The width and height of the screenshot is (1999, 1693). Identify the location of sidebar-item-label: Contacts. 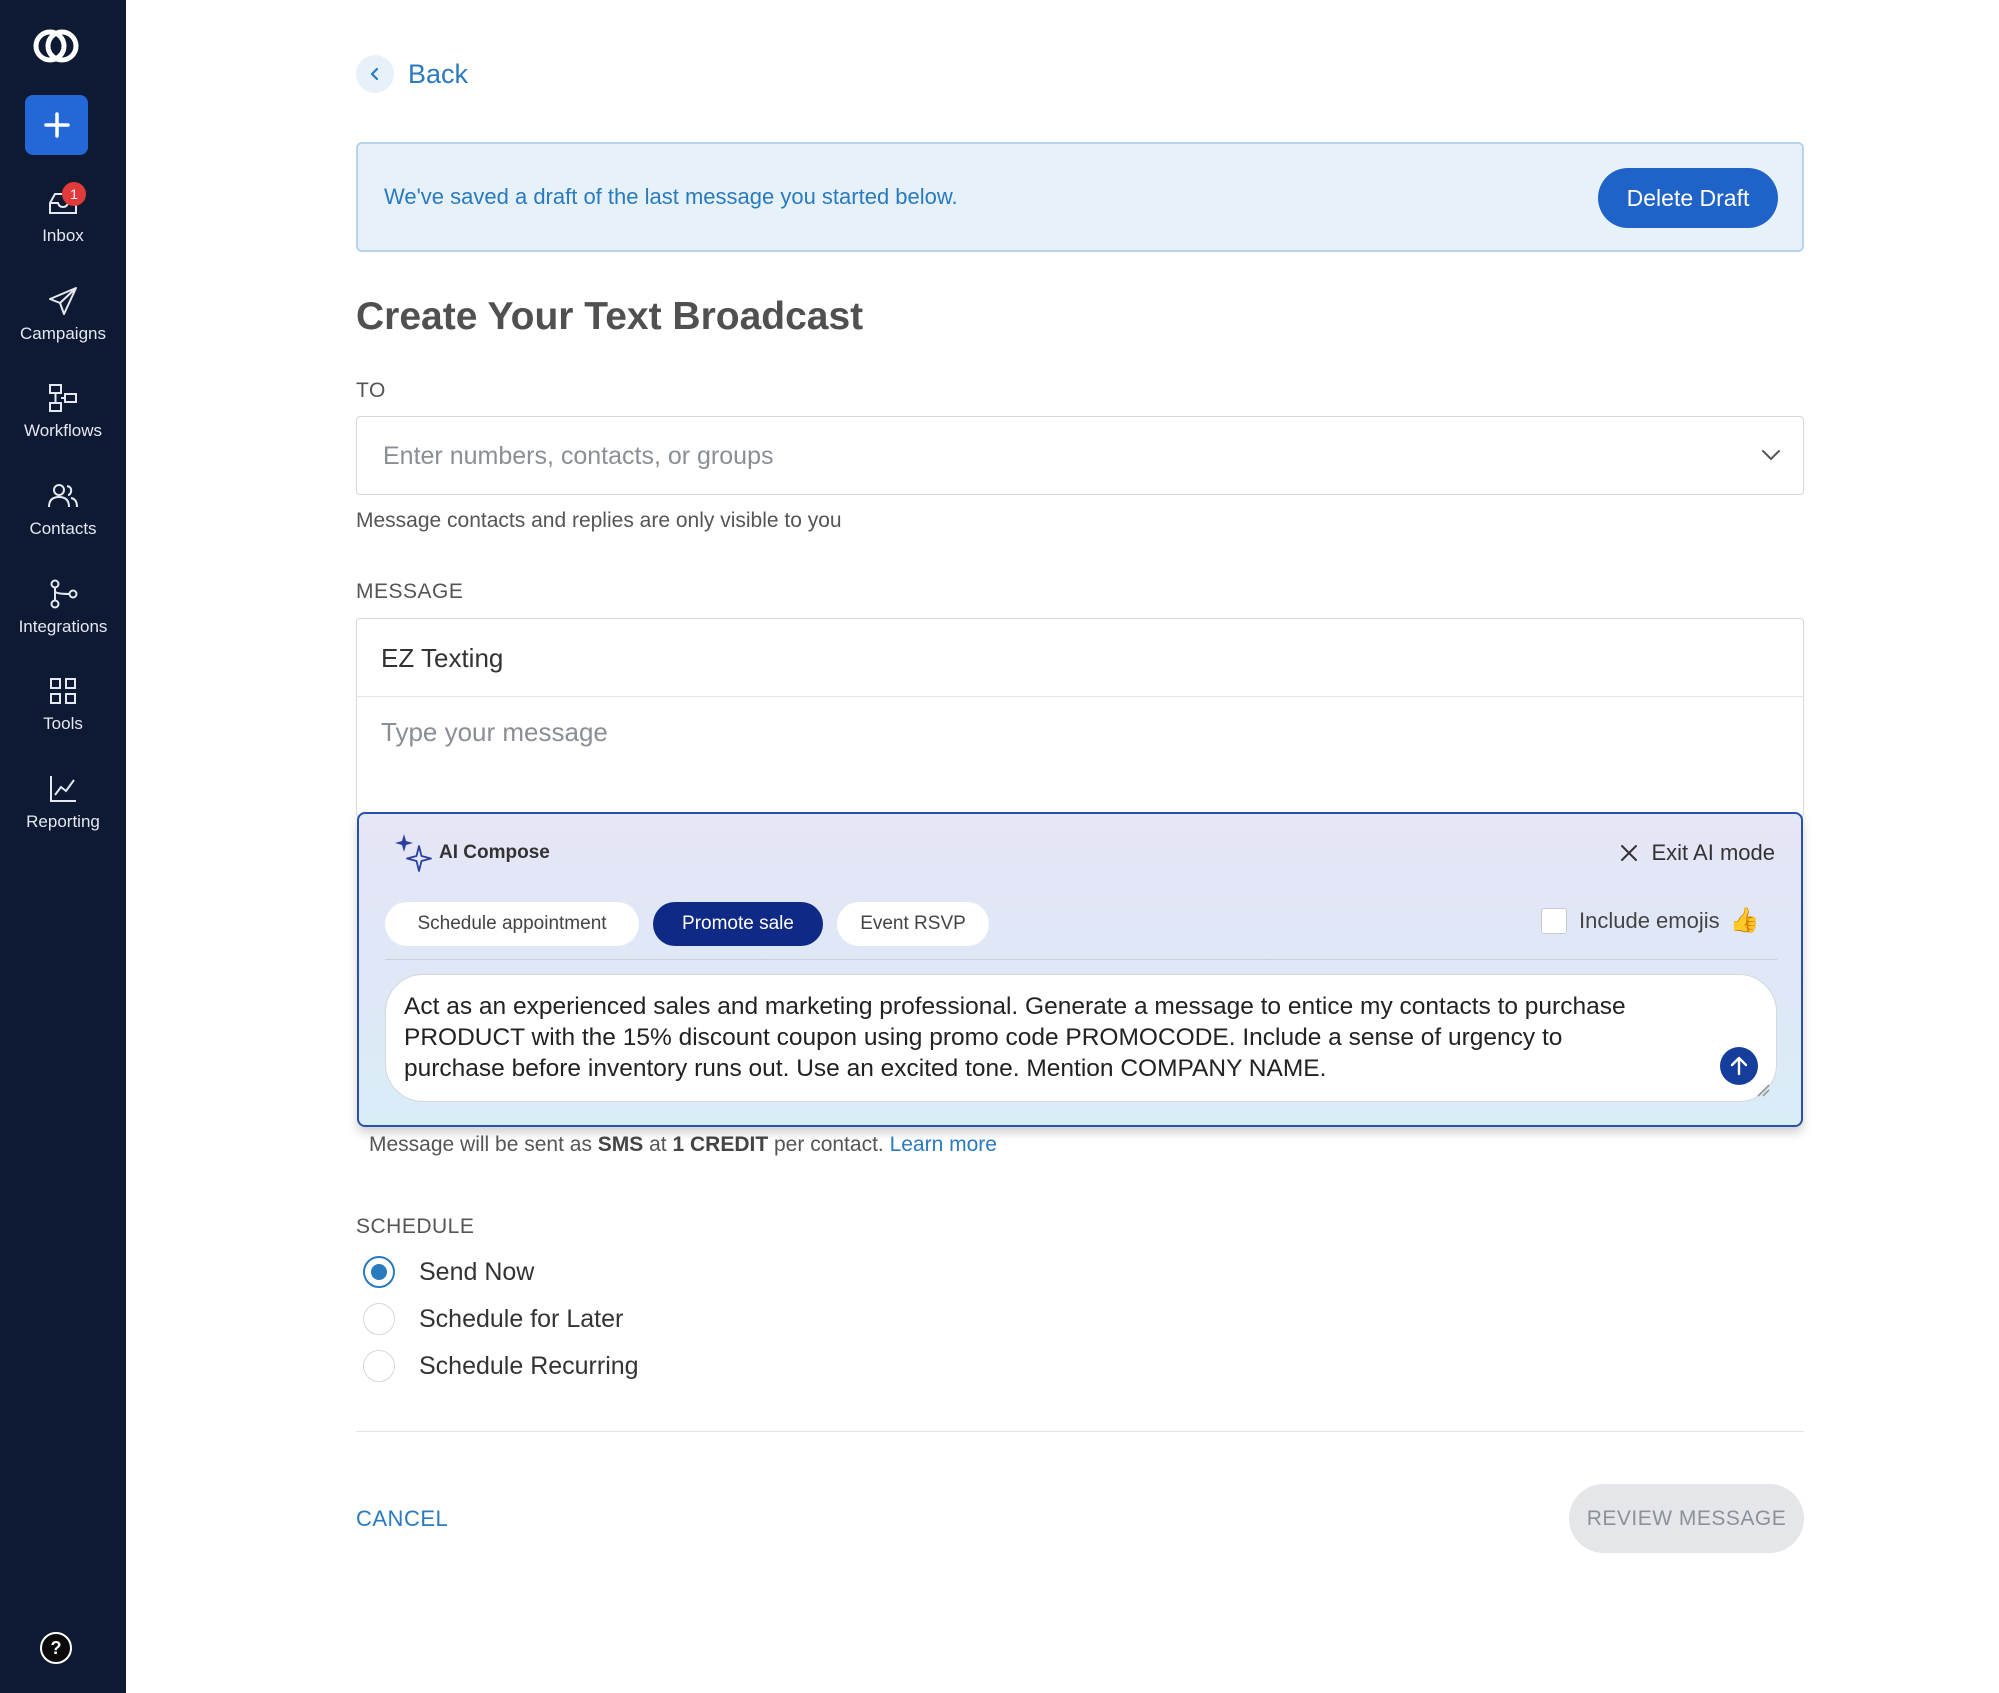
(63, 528).